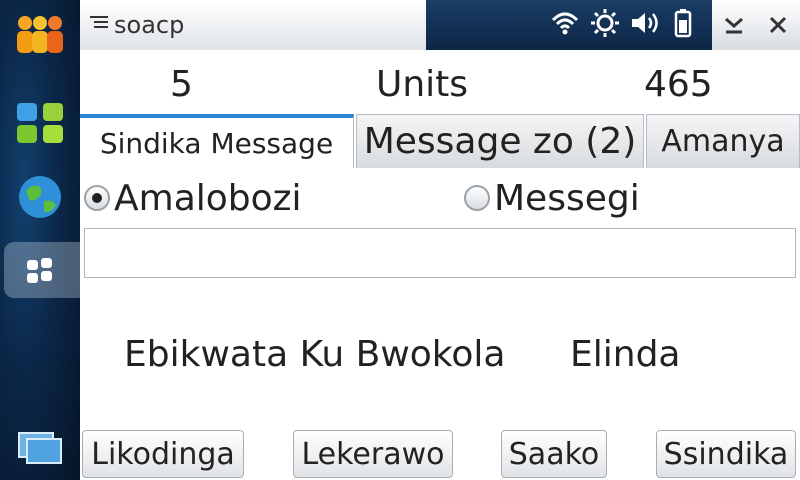  Describe the element at coordinates (149, 25) in the screenshot. I see `window-title: soacp` at that location.